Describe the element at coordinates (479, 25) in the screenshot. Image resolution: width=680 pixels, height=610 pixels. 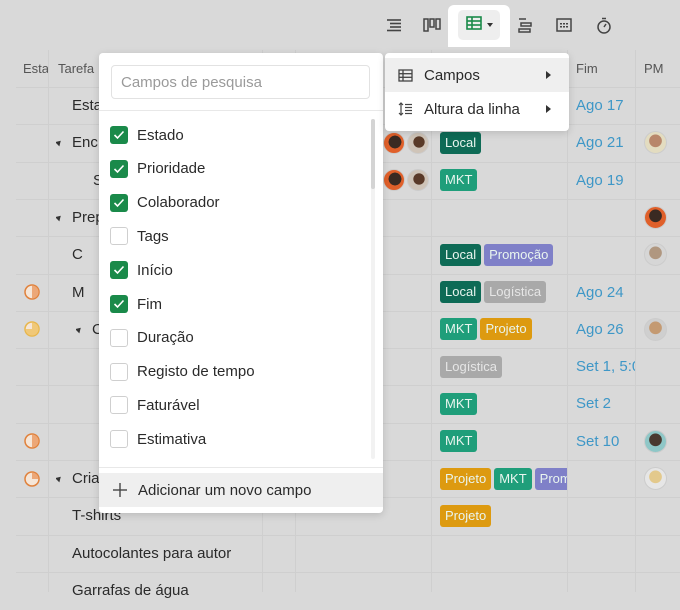
I see `table-view-button` at that location.